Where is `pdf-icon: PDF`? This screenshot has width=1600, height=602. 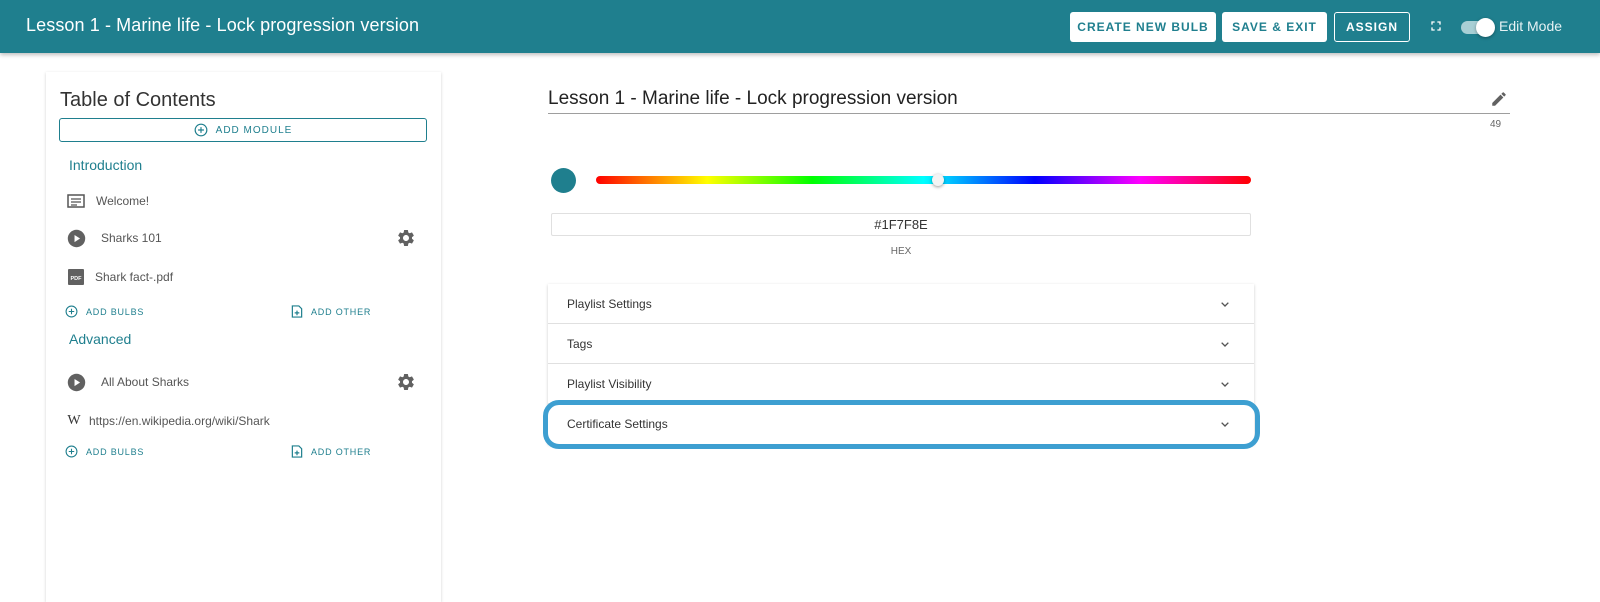
pdf-icon: PDF is located at coordinates (76, 277).